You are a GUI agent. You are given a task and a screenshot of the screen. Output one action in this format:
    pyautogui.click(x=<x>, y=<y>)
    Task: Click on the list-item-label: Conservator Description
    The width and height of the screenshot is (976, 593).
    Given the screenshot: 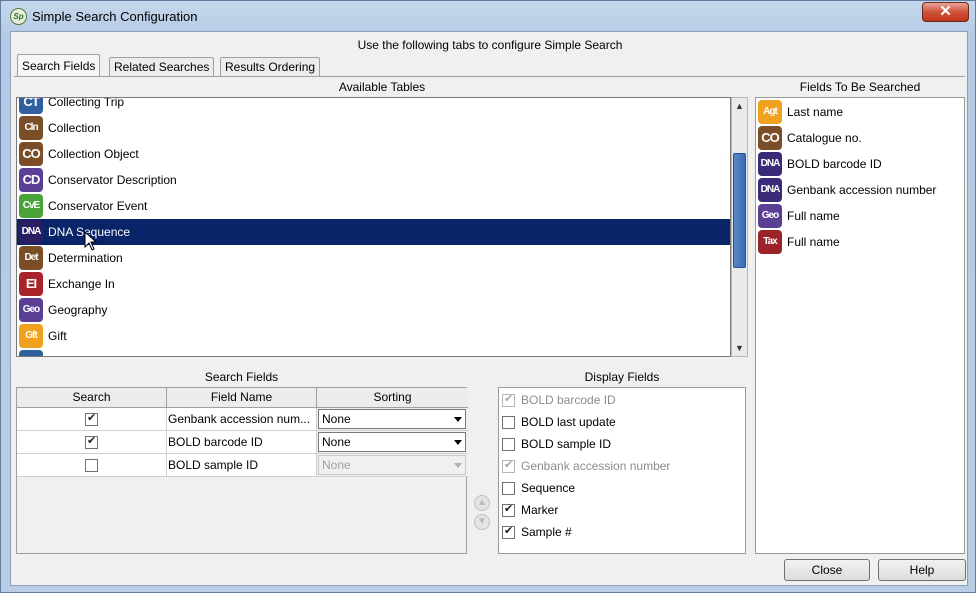 What is the action you would take?
    pyautogui.click(x=112, y=180)
    